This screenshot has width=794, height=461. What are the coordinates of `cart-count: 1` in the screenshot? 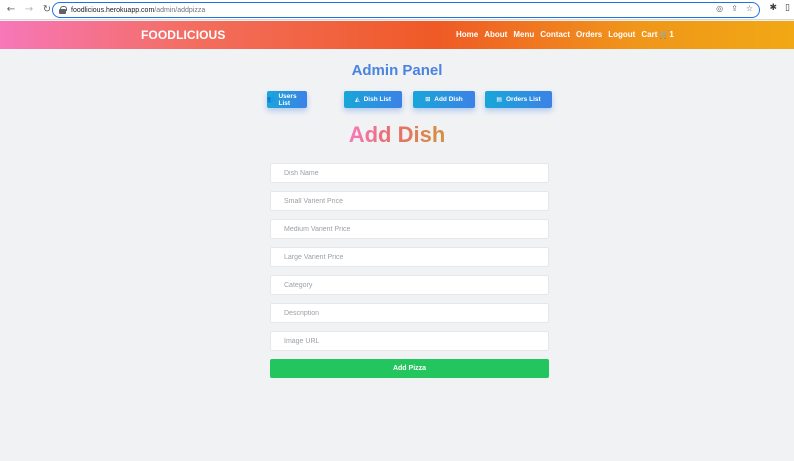 It's located at (671, 34).